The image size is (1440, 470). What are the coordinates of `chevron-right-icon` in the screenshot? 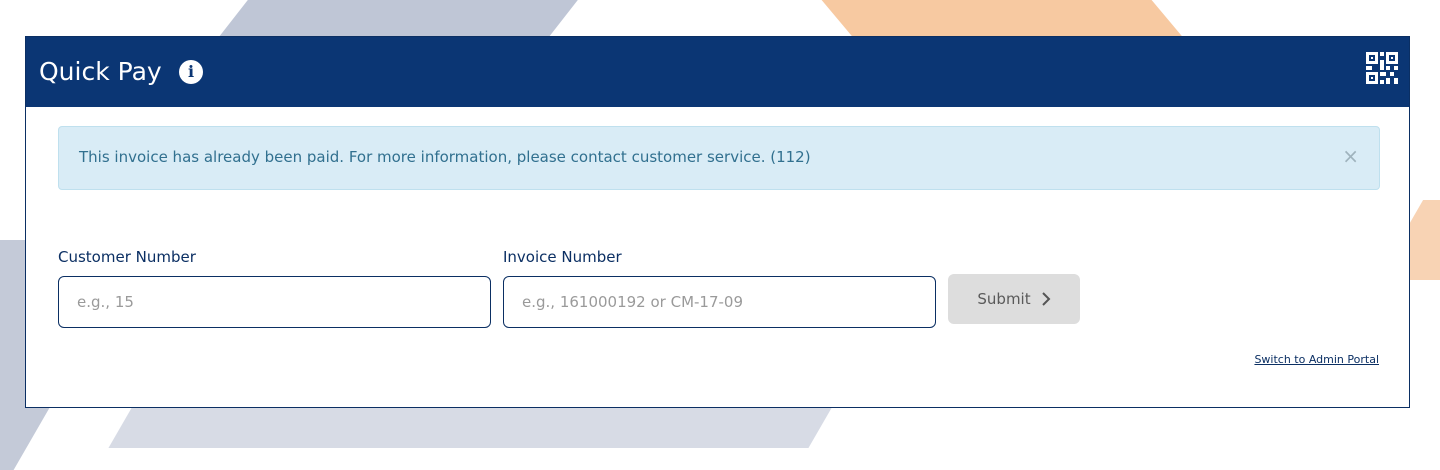 It's located at (1046, 299).